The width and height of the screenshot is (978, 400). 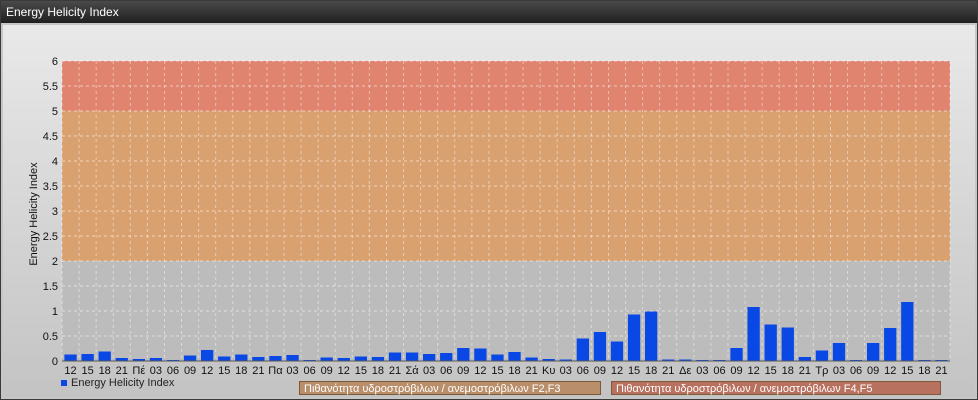 I want to click on x-tick-label: Δε, so click(x=685, y=371).